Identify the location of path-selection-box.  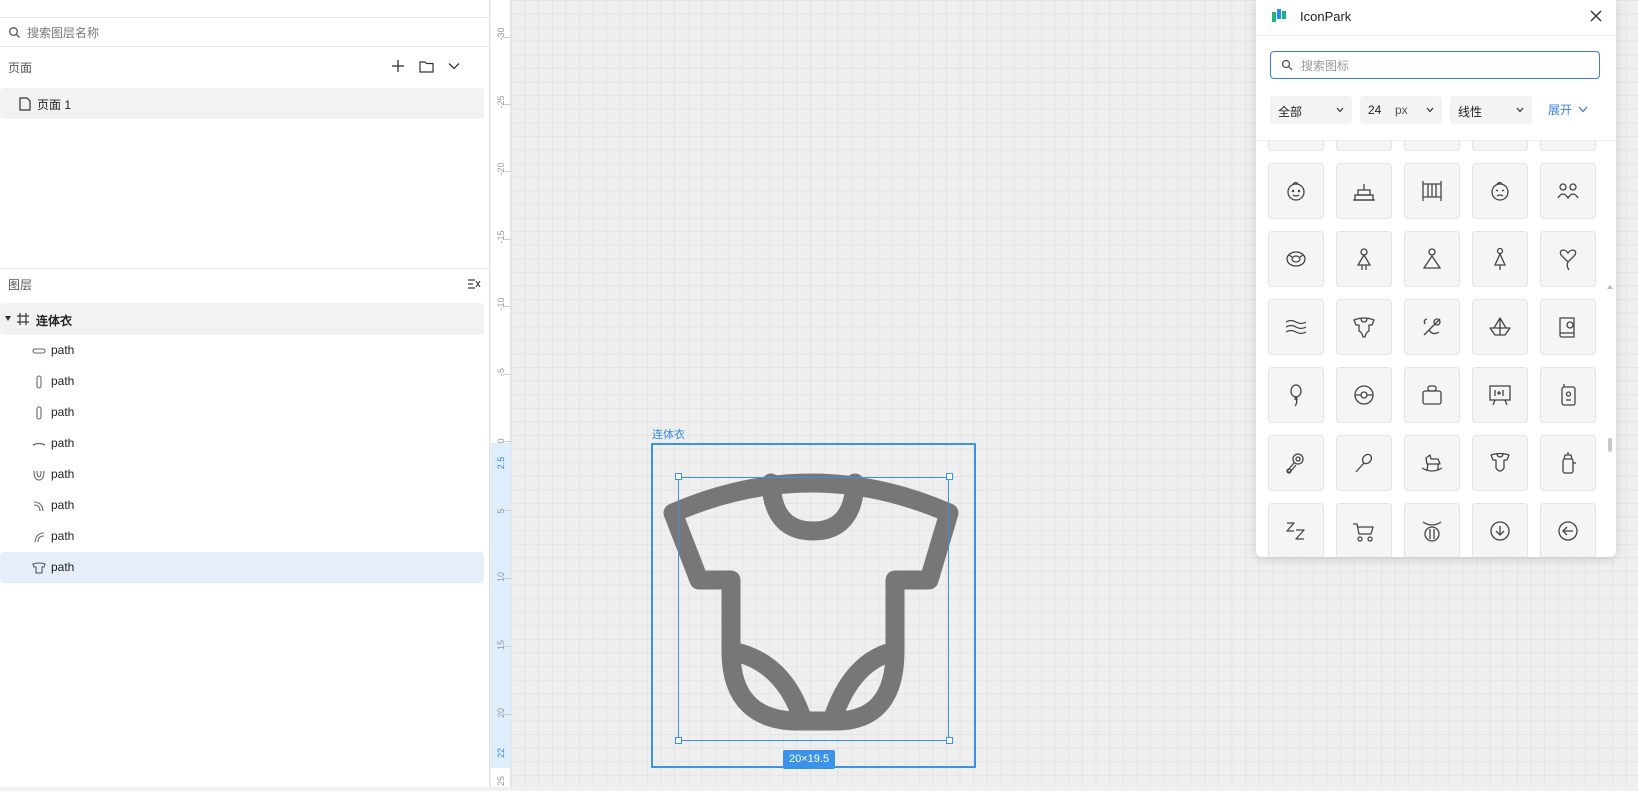
(813, 609).